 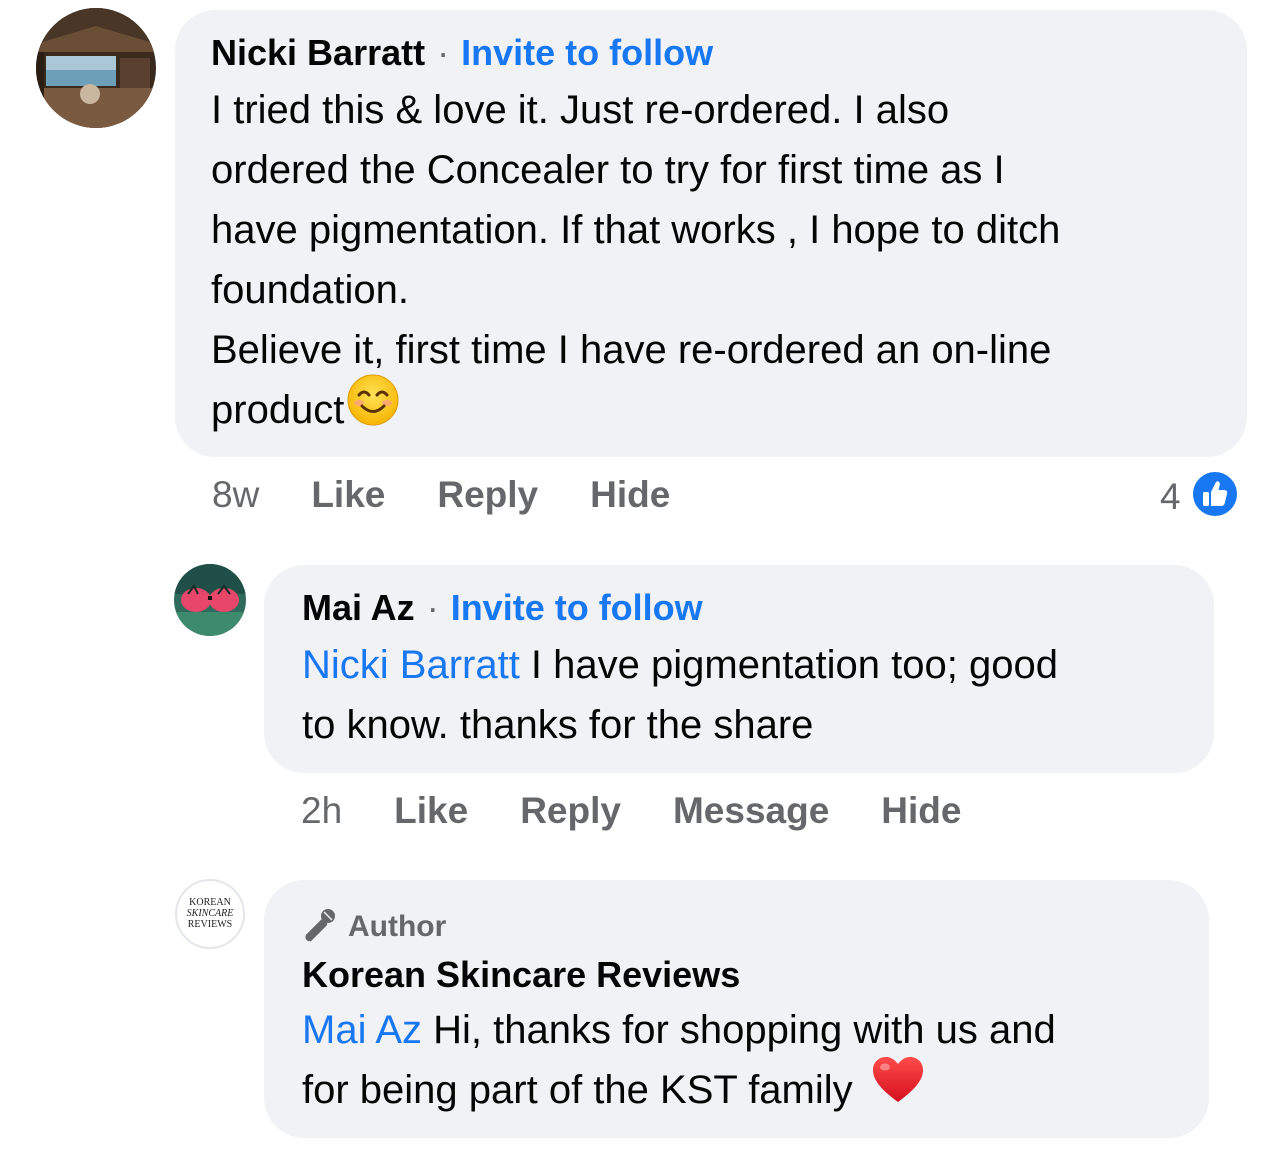 I want to click on reaction-summary: 4, so click(x=1199, y=496).